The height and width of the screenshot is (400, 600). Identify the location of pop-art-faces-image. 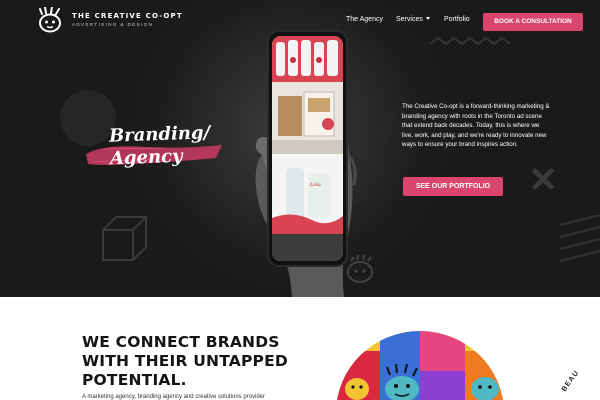
(420, 365).